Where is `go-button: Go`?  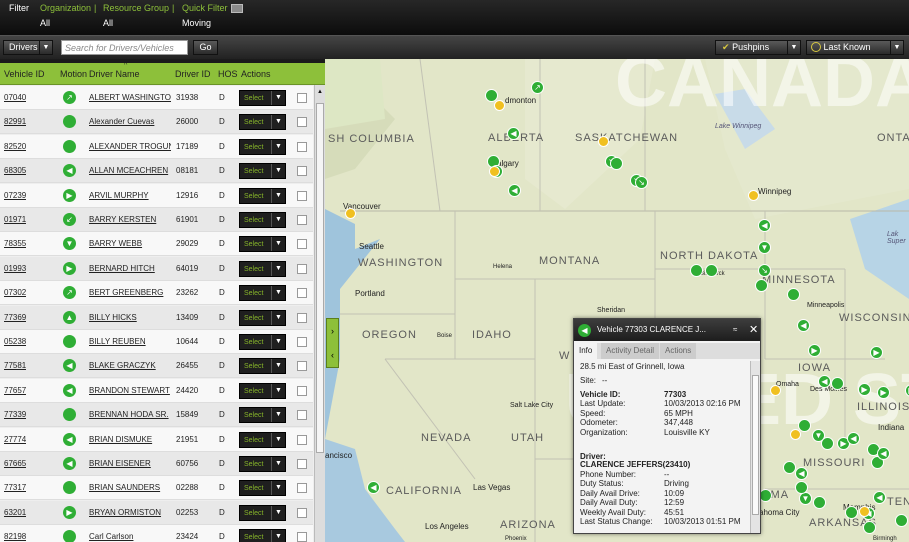
go-button: Go is located at coordinates (205, 47).